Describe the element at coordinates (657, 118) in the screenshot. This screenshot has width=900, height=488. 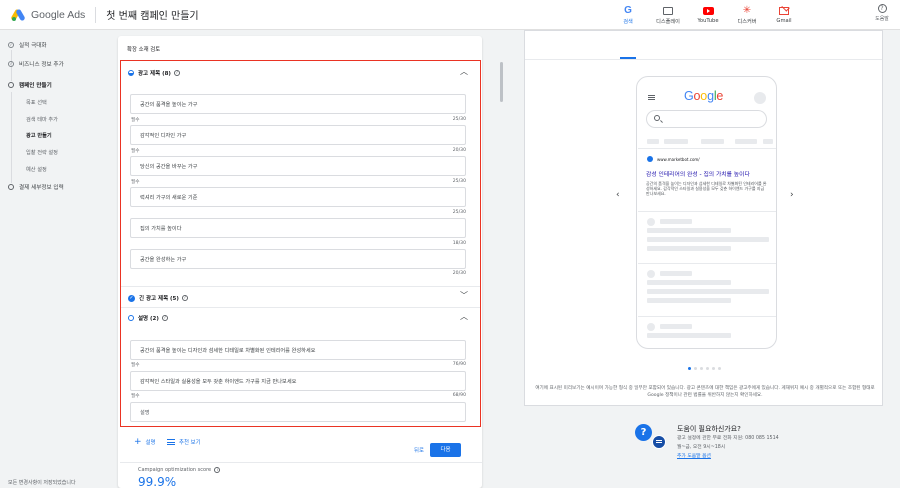
I see `search-icon` at that location.